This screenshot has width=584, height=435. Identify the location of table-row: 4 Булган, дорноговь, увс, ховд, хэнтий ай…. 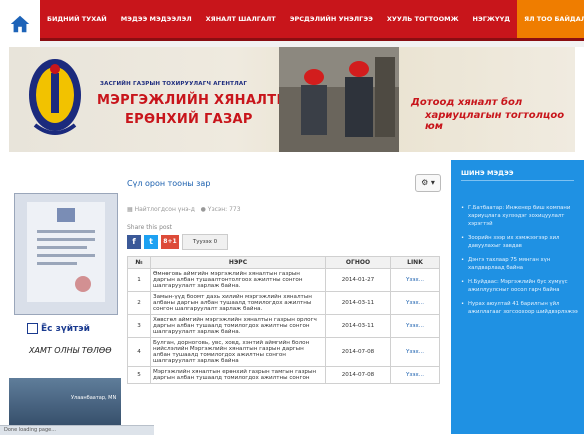
(283, 352).